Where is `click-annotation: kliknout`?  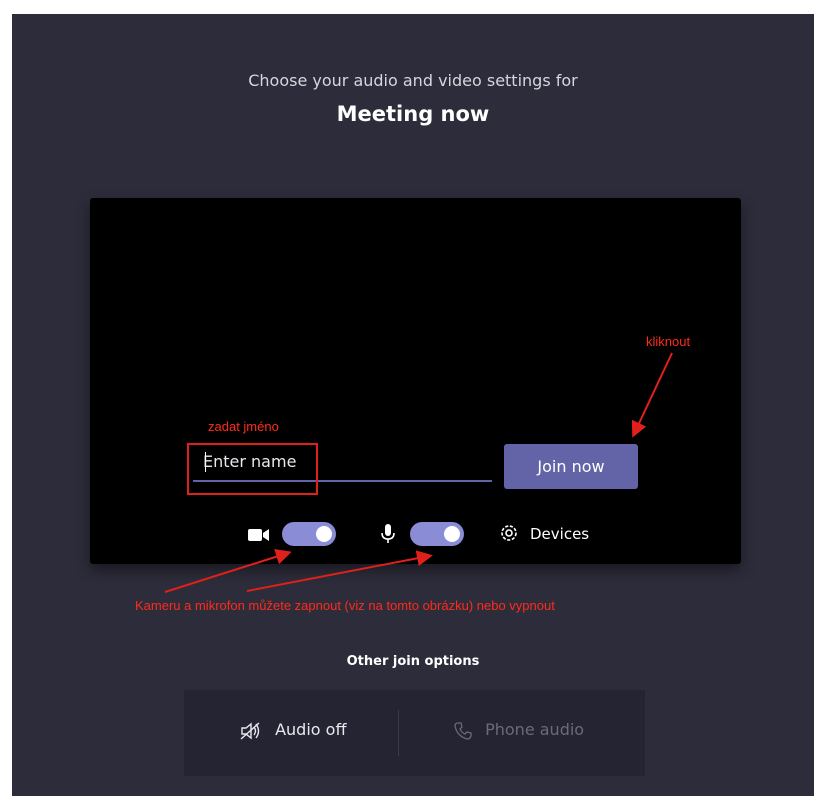
click-annotation: kliknout is located at coordinates (668, 341).